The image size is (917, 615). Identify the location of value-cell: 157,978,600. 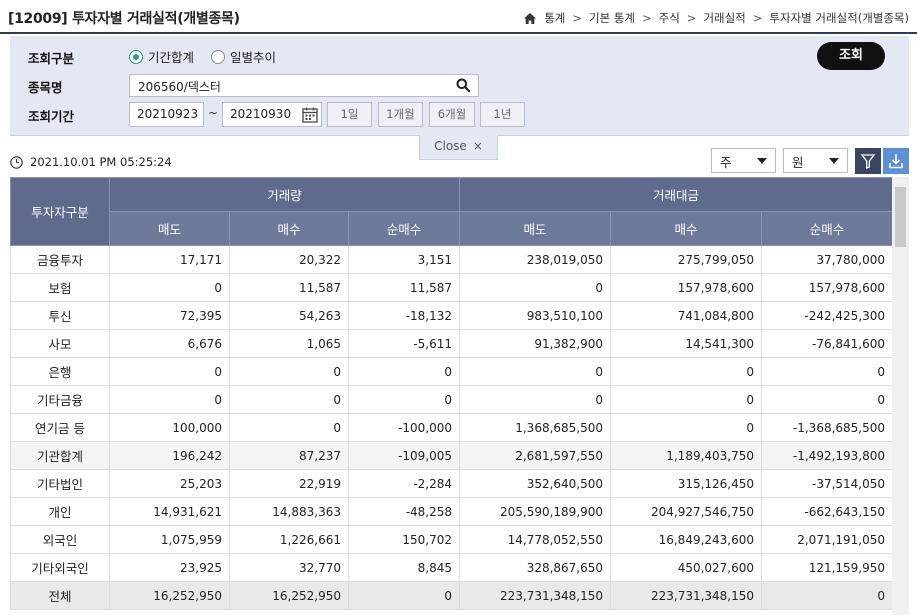
(826, 287).